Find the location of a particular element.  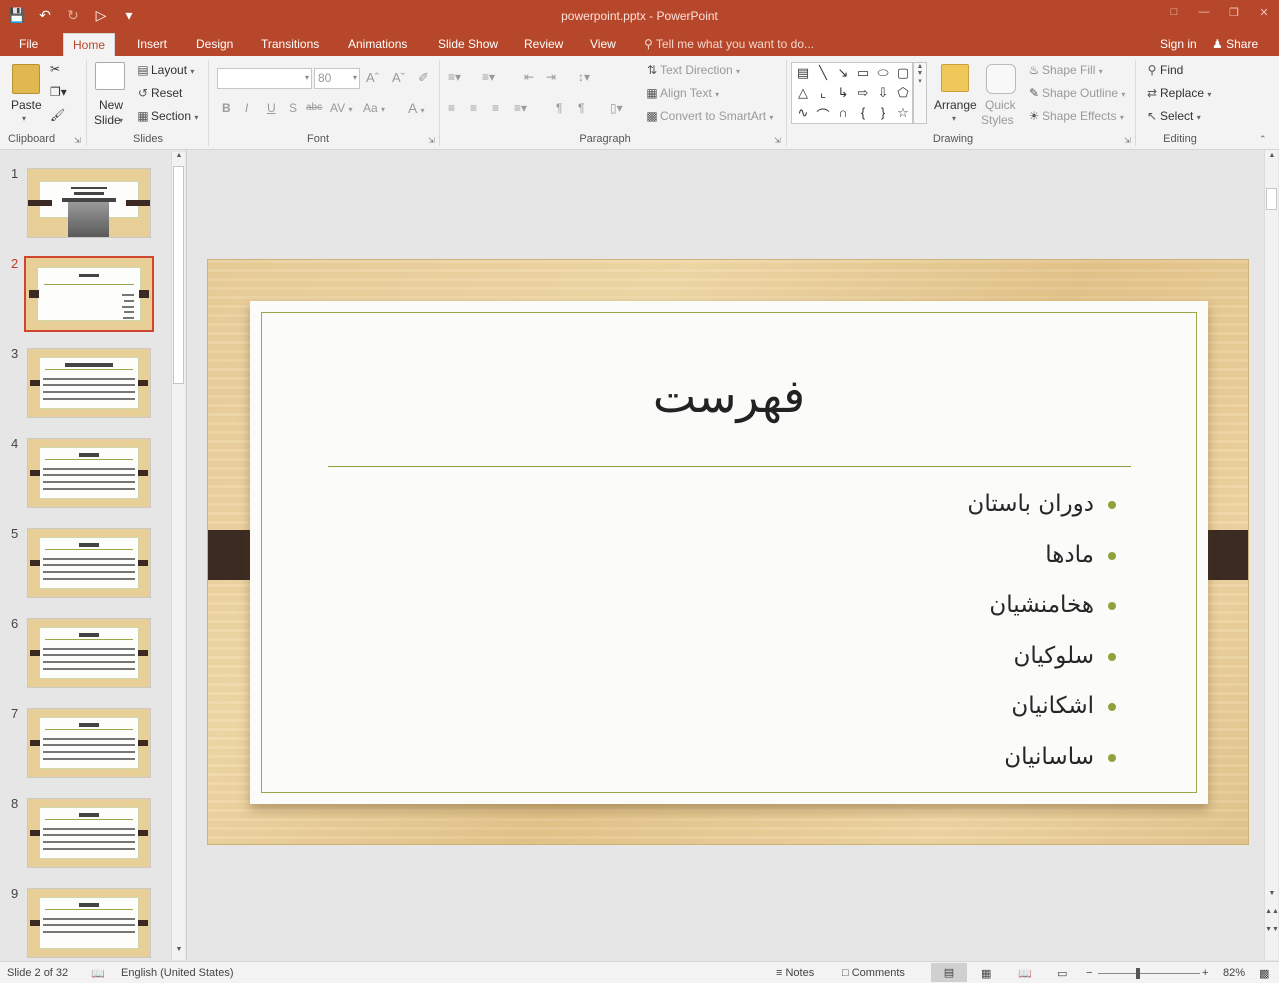

close-icon: ✕ is located at coordinates (1264, 12).